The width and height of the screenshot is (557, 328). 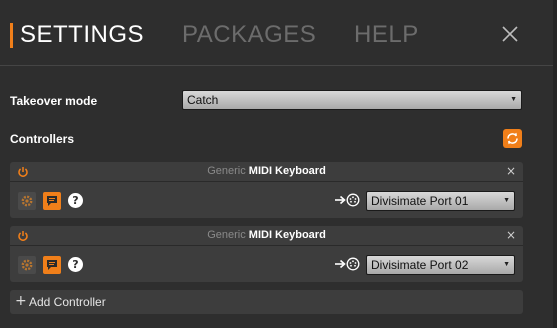 I want to click on takeover-mode-select: Catch ▼, so click(x=352, y=100).